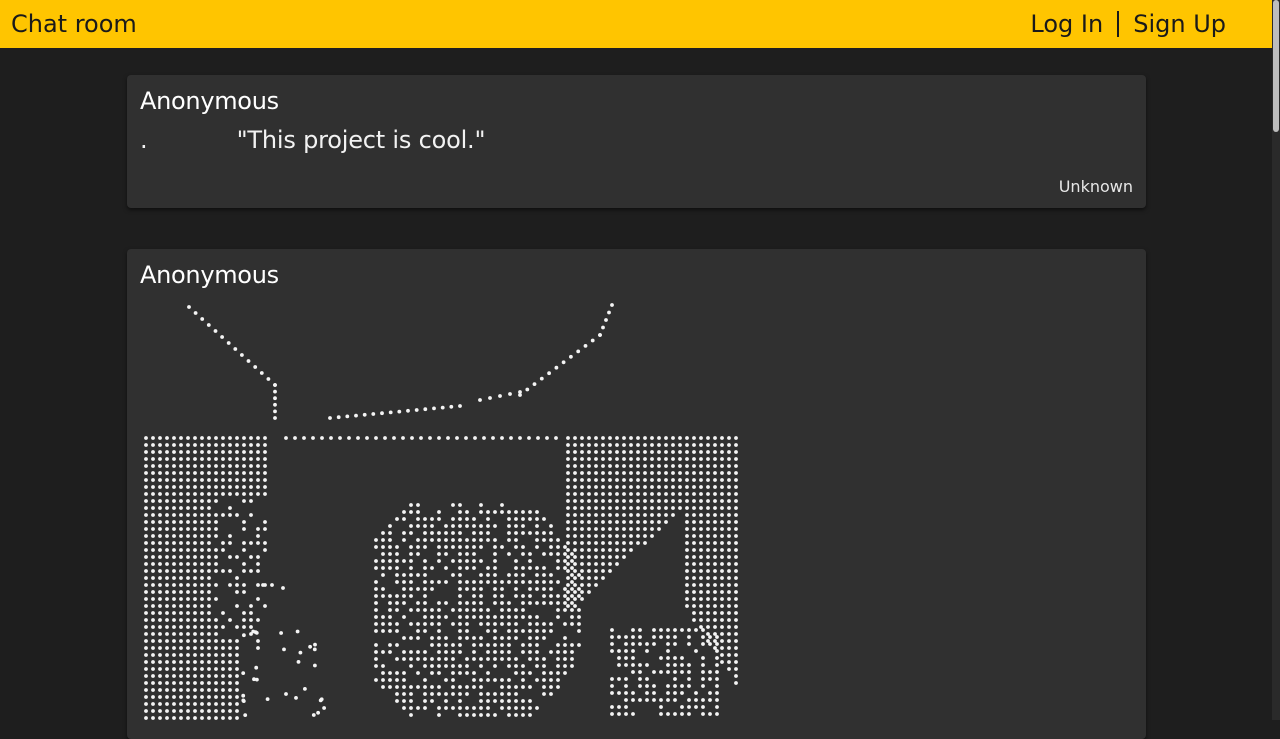 Image resolution: width=1280 pixels, height=739 pixels. I want to click on page-scrollbar, so click(1276, 360).